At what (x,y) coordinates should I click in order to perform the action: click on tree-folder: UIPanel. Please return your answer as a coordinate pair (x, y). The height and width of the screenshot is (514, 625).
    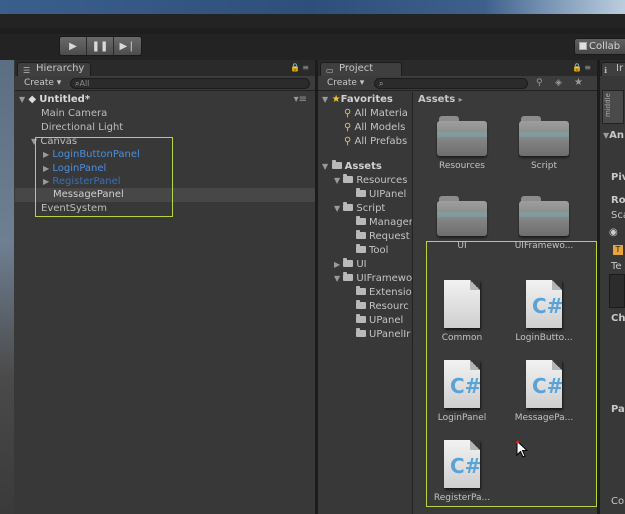
    Looking at the image, I should click on (381, 194).